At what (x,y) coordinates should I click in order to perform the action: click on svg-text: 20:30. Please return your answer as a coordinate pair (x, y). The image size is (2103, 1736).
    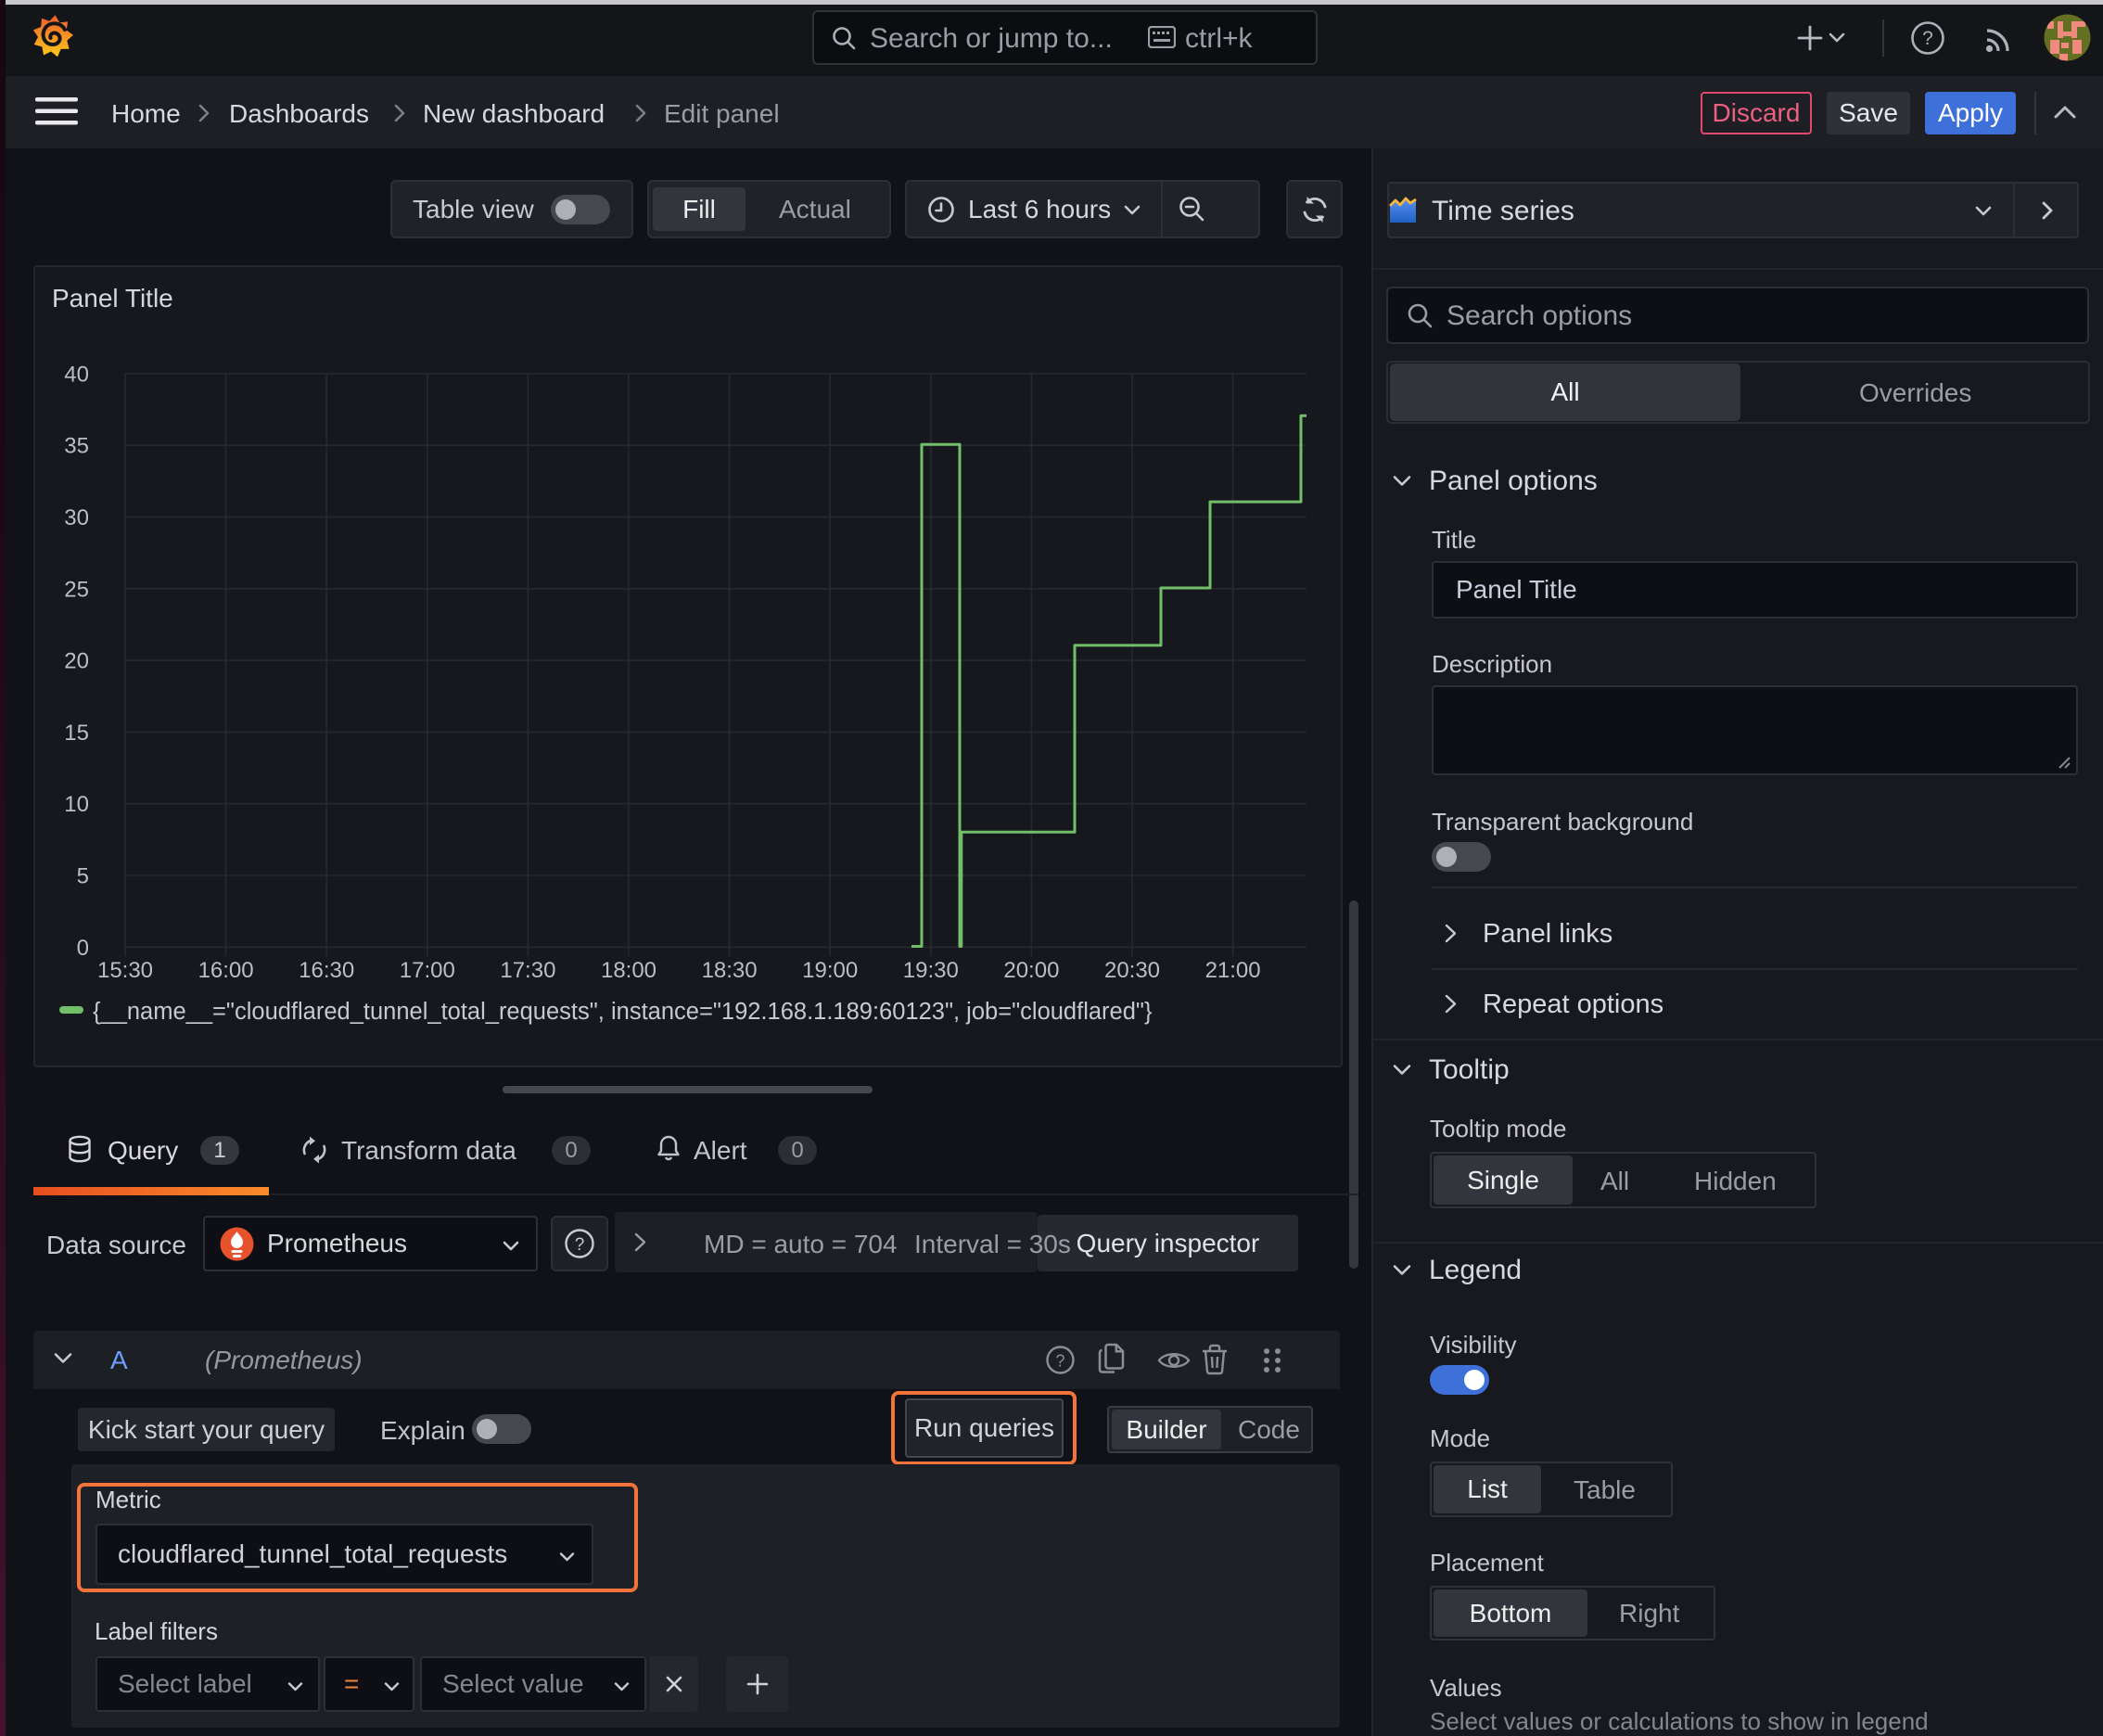
    Looking at the image, I should click on (1132, 971).